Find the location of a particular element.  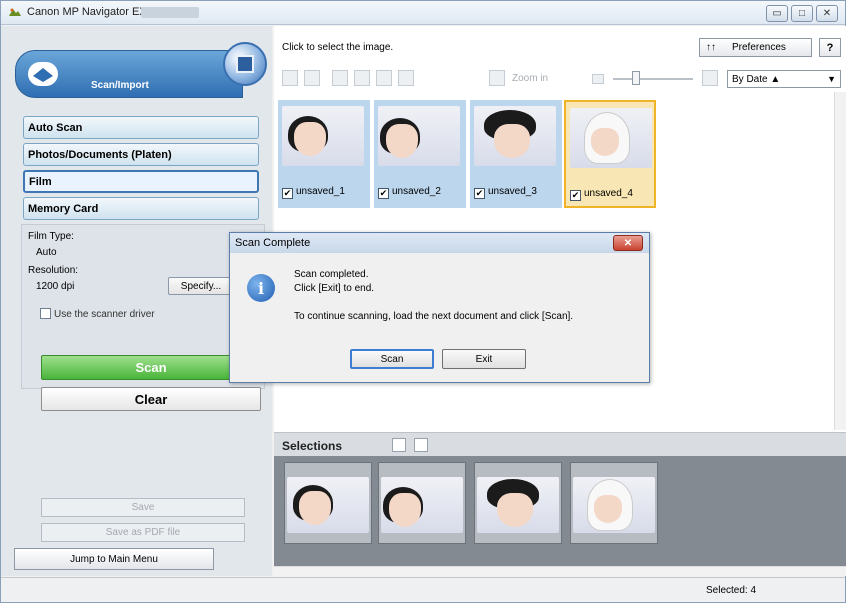

scan-import-header: Scan/Import is located at coordinates (141, 71).